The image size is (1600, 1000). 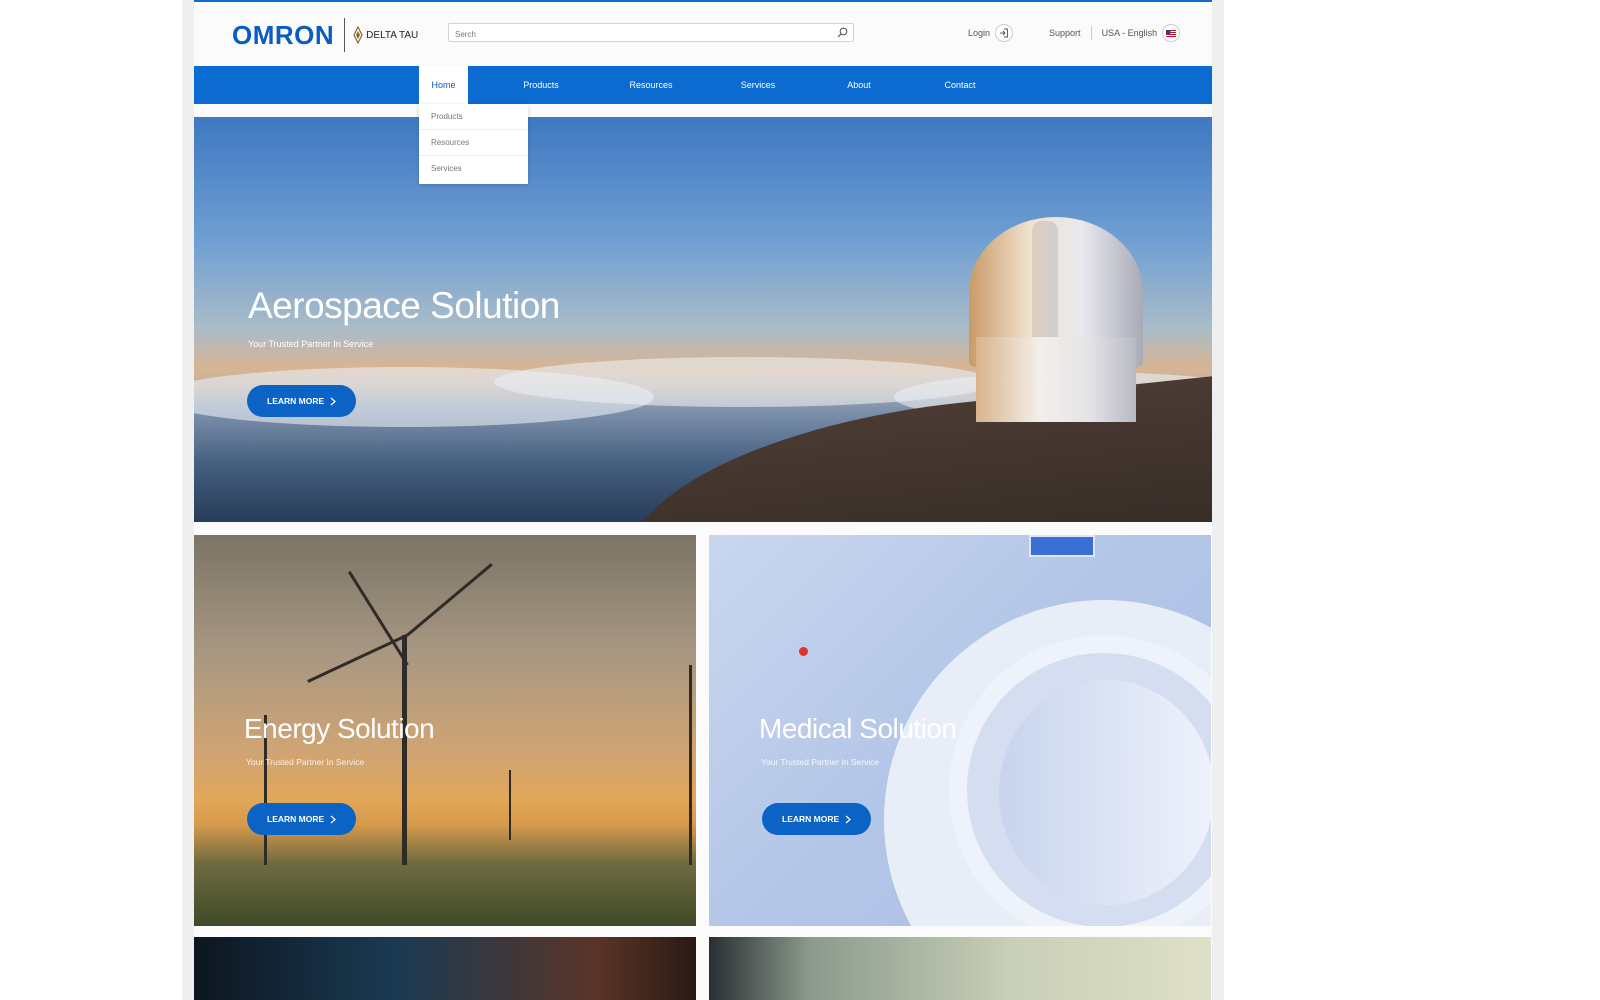 What do you see at coordinates (803, 651) in the screenshot?
I see `indicator-light` at bounding box center [803, 651].